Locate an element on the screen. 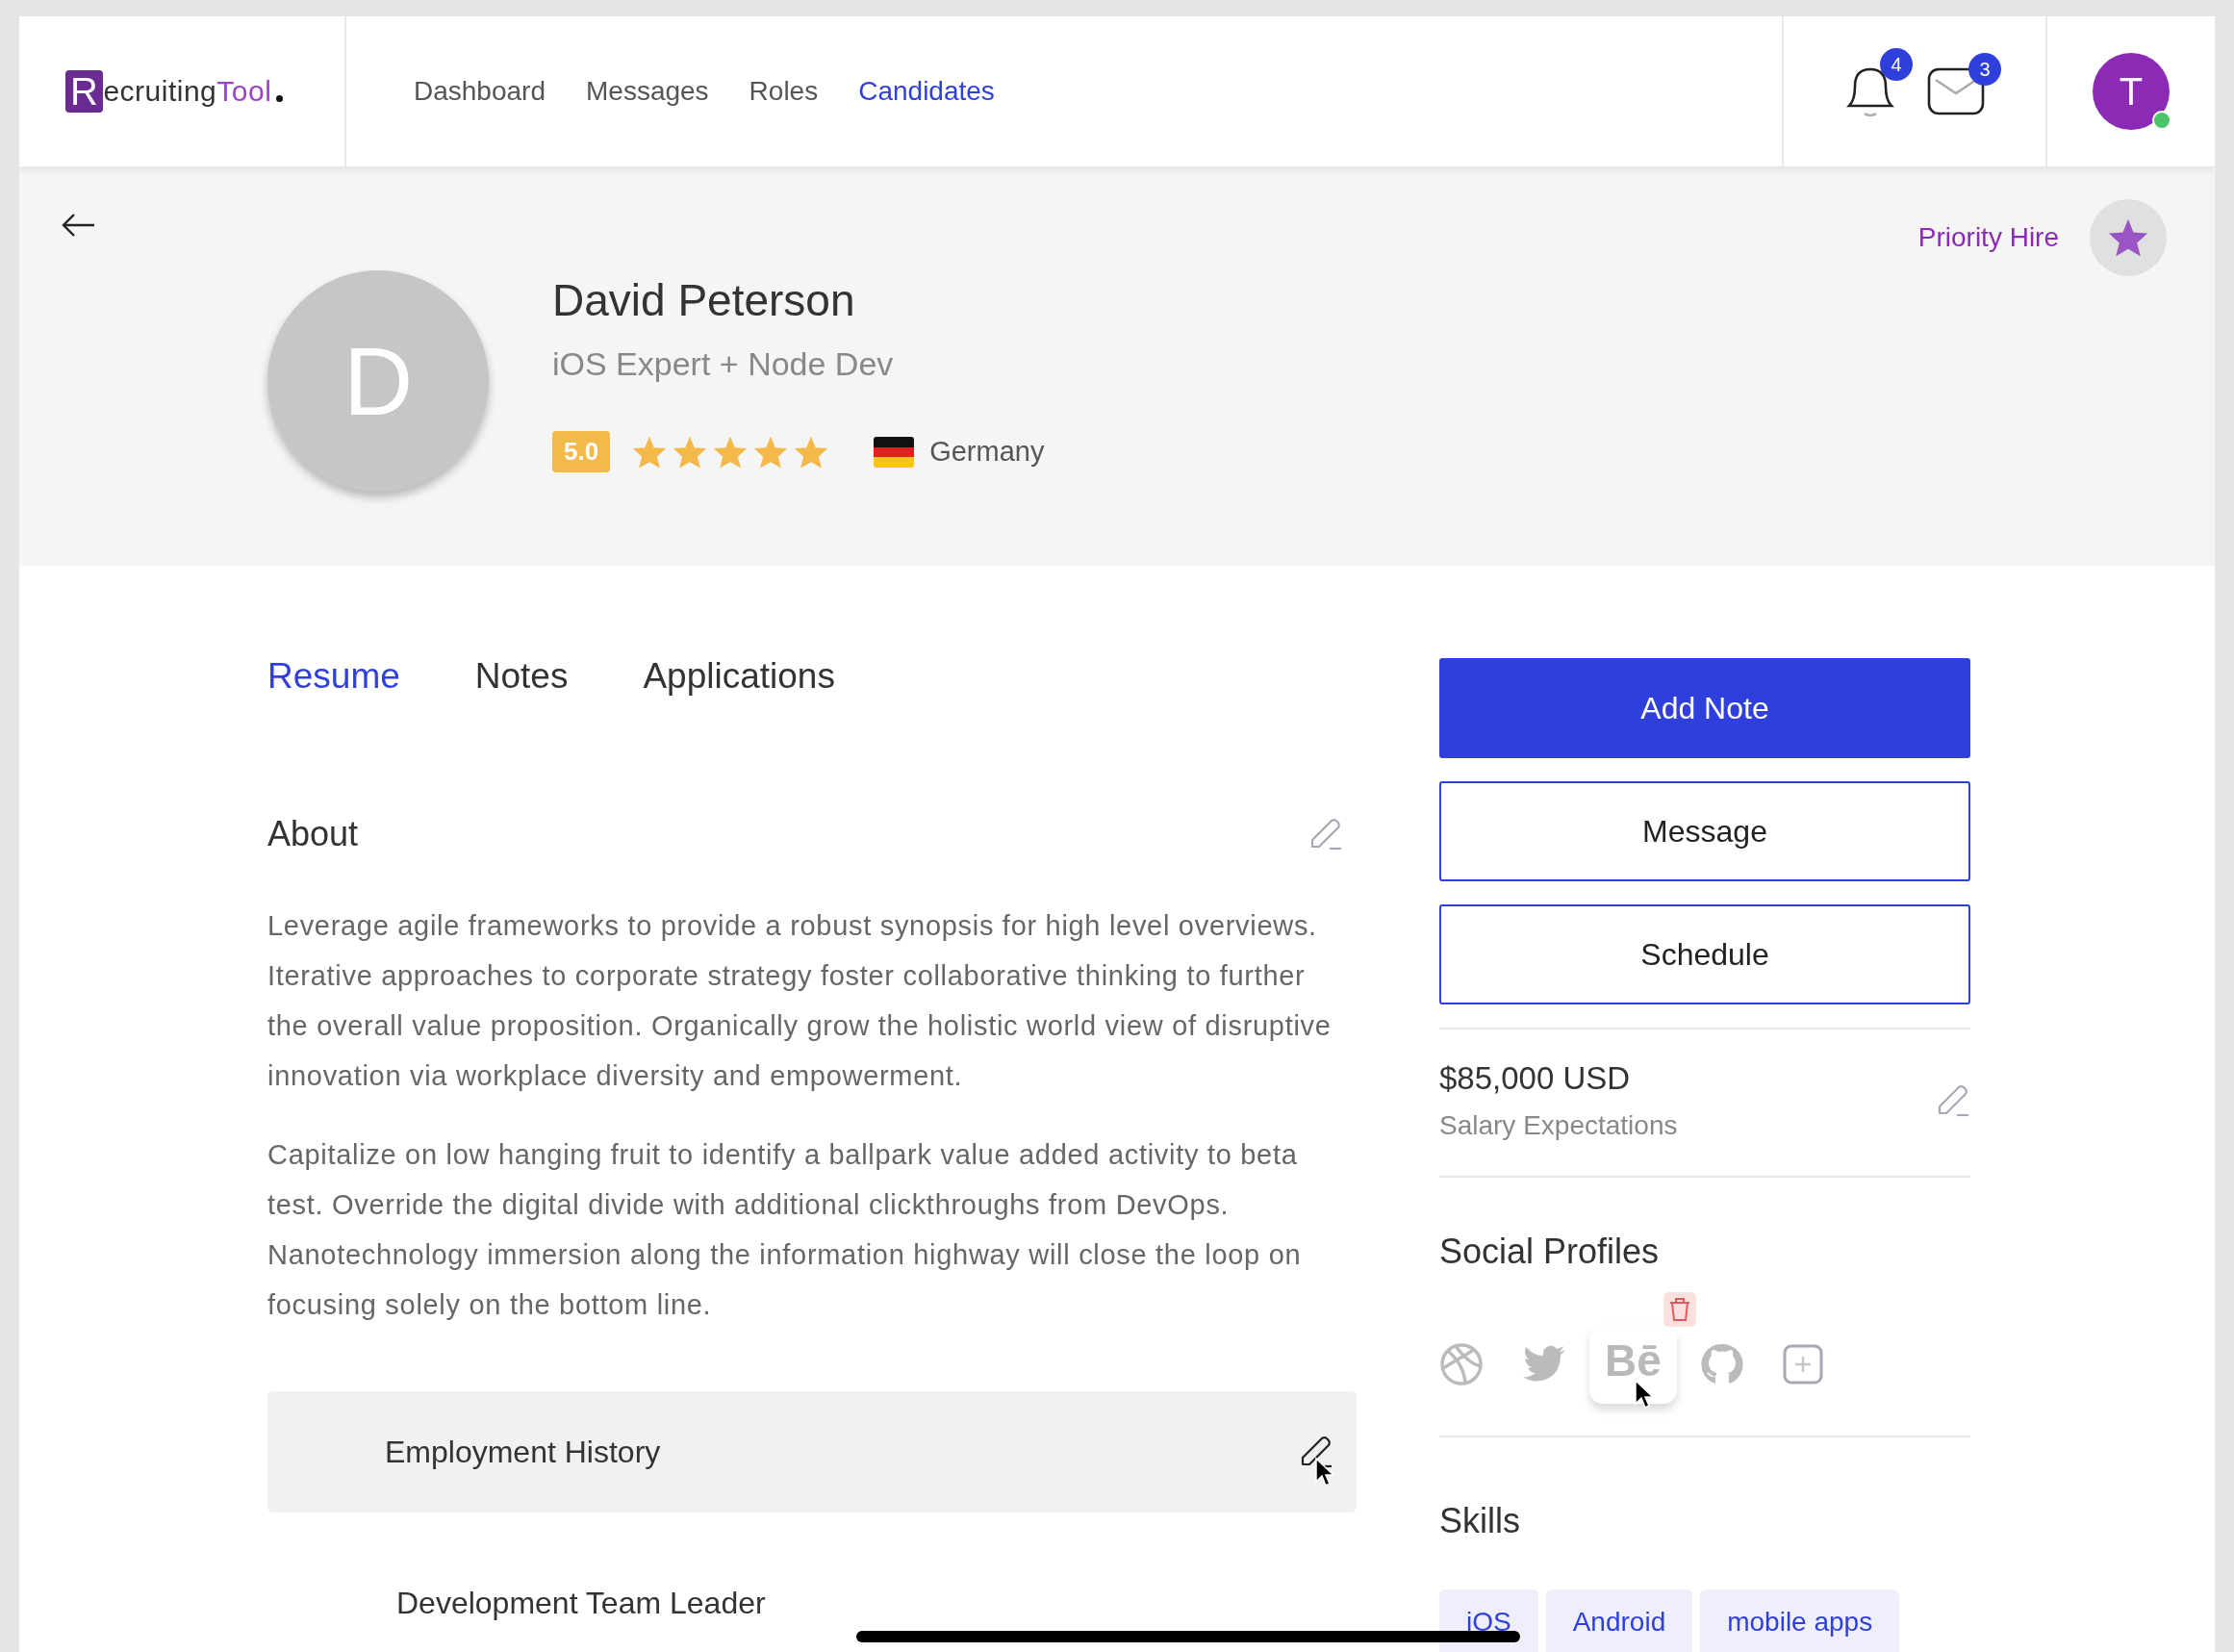  rating-score: 5.0 is located at coordinates (581, 451).